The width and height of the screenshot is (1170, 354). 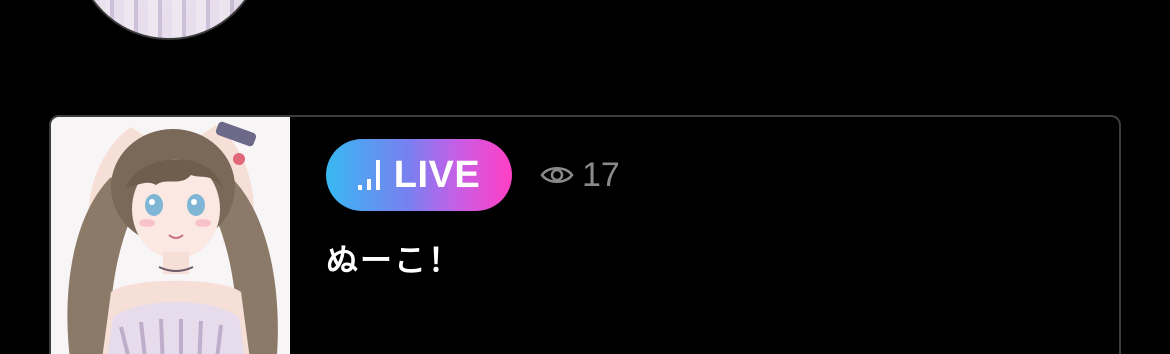 What do you see at coordinates (601, 174) in the screenshot?
I see `viewer-count: 17` at bounding box center [601, 174].